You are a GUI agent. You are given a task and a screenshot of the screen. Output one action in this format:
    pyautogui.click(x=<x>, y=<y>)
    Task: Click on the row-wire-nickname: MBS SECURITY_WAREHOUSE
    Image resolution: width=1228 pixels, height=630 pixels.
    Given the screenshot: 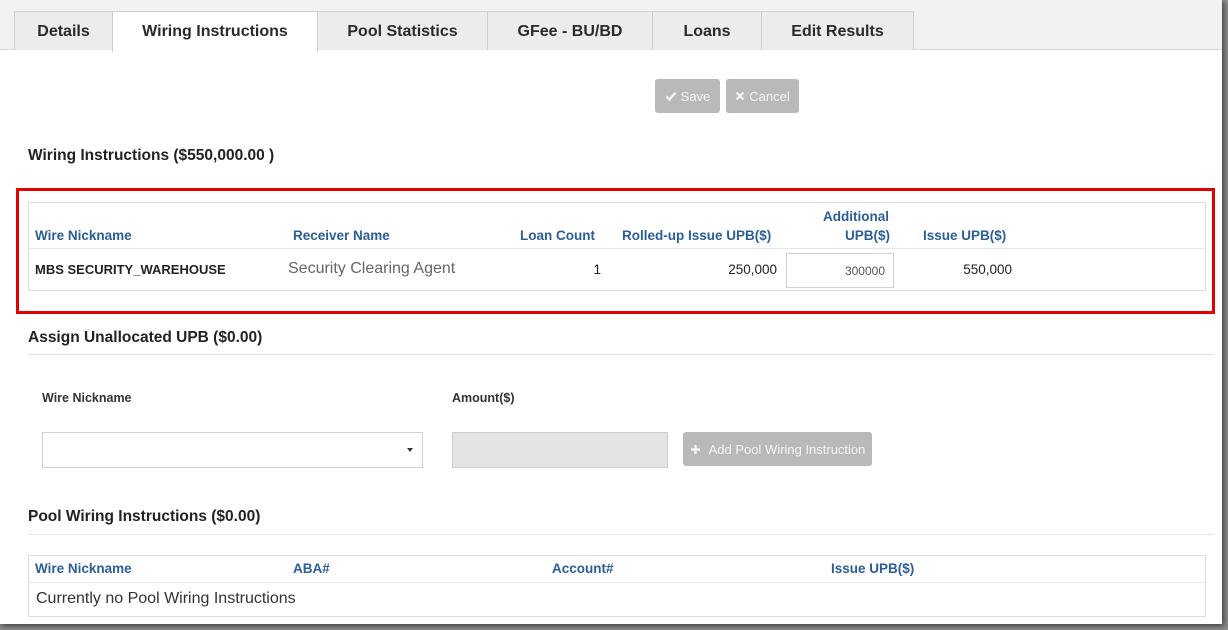 What is the action you would take?
    pyautogui.click(x=130, y=269)
    